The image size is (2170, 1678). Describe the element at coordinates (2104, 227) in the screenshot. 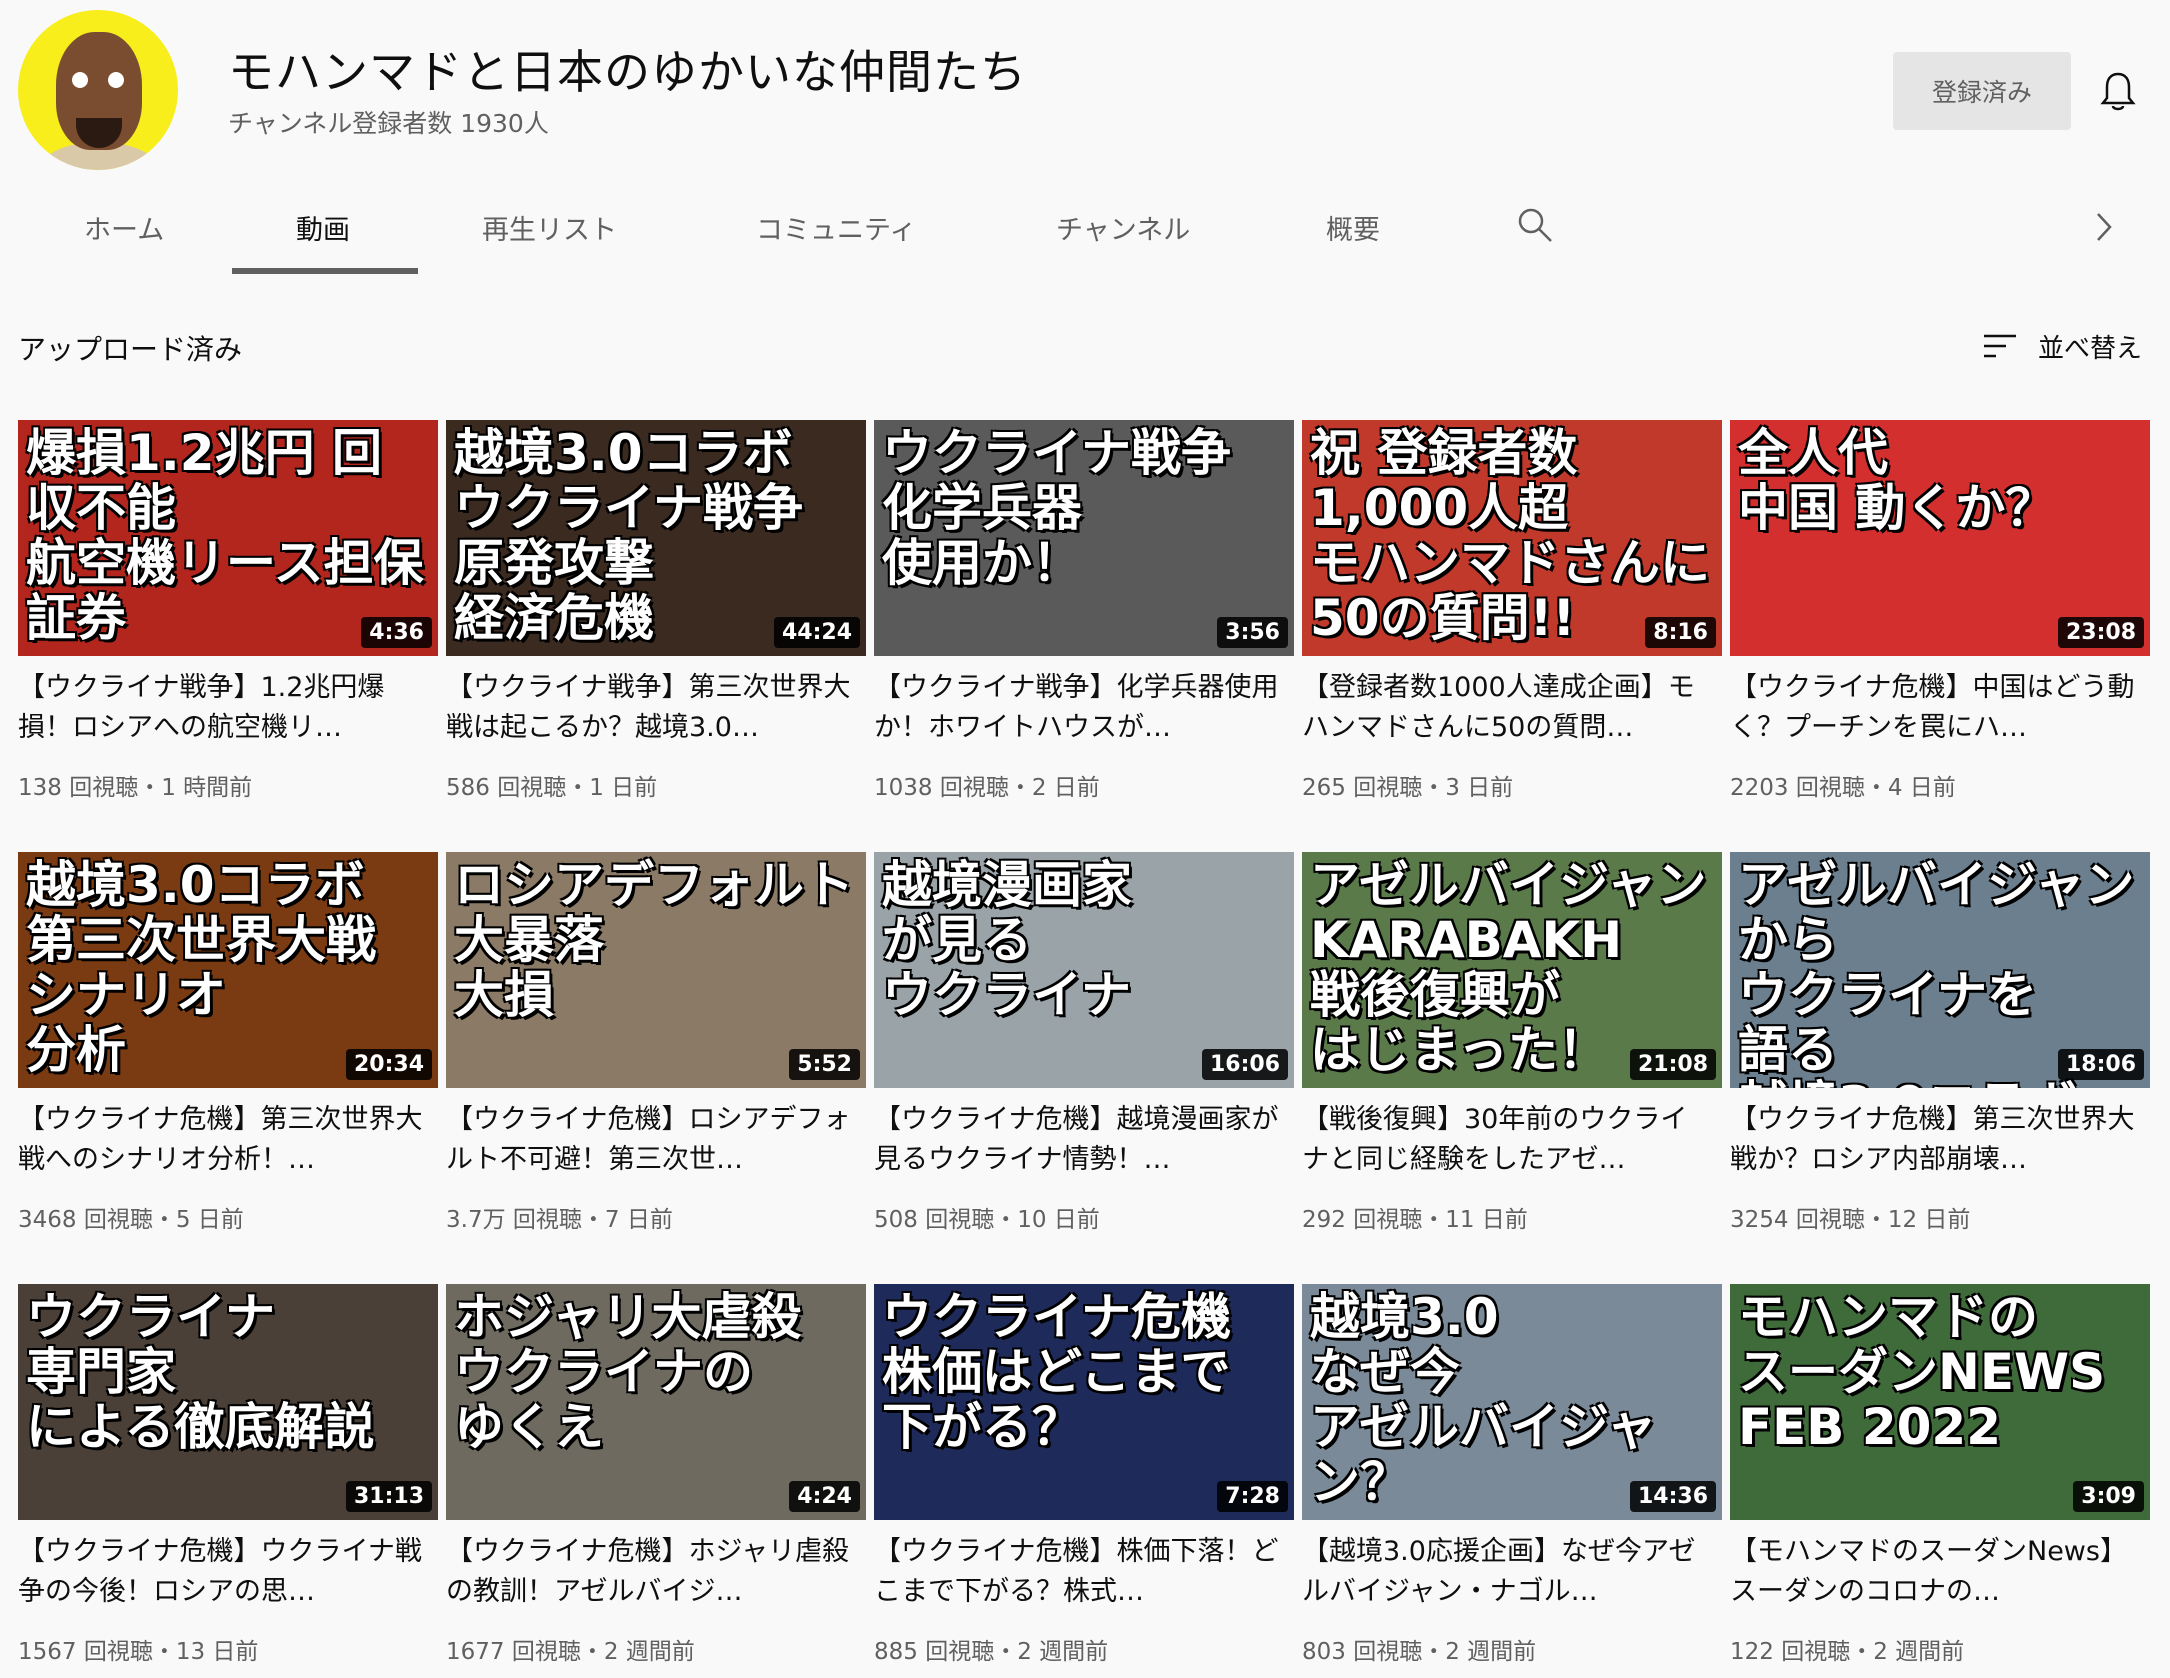

I see `chevron-right-icon` at that location.